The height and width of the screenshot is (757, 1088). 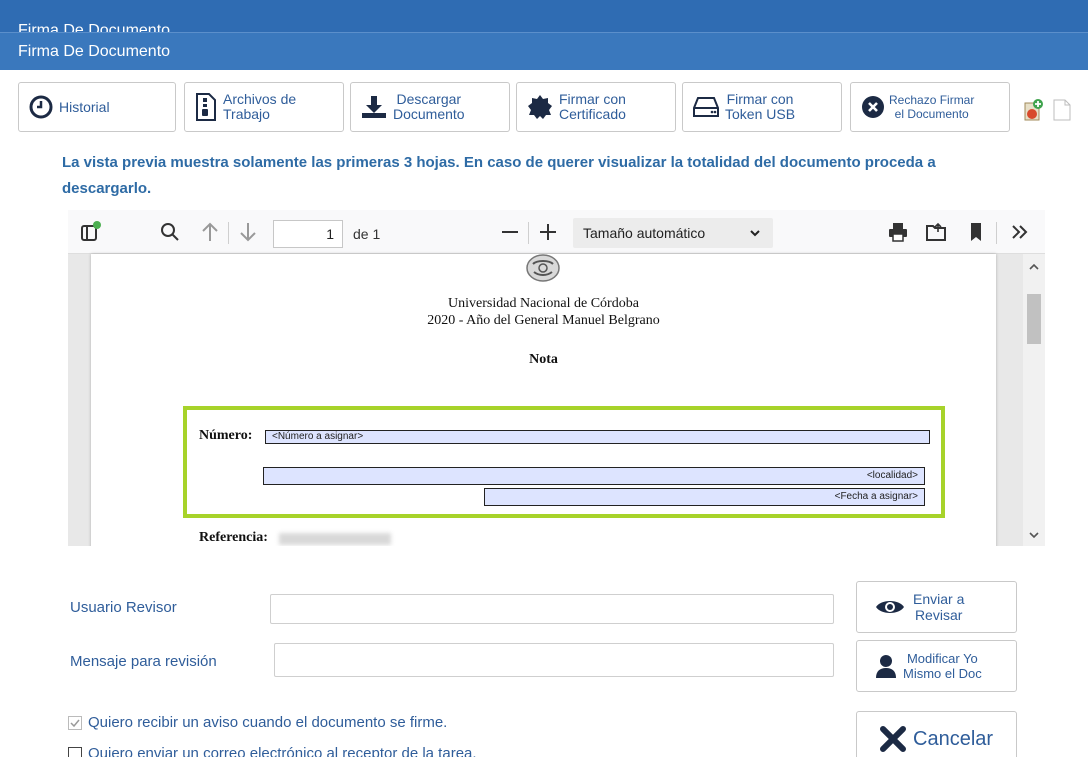 What do you see at coordinates (942, 658) in the screenshot?
I see `modificar-label-line1: Modificar Yo` at bounding box center [942, 658].